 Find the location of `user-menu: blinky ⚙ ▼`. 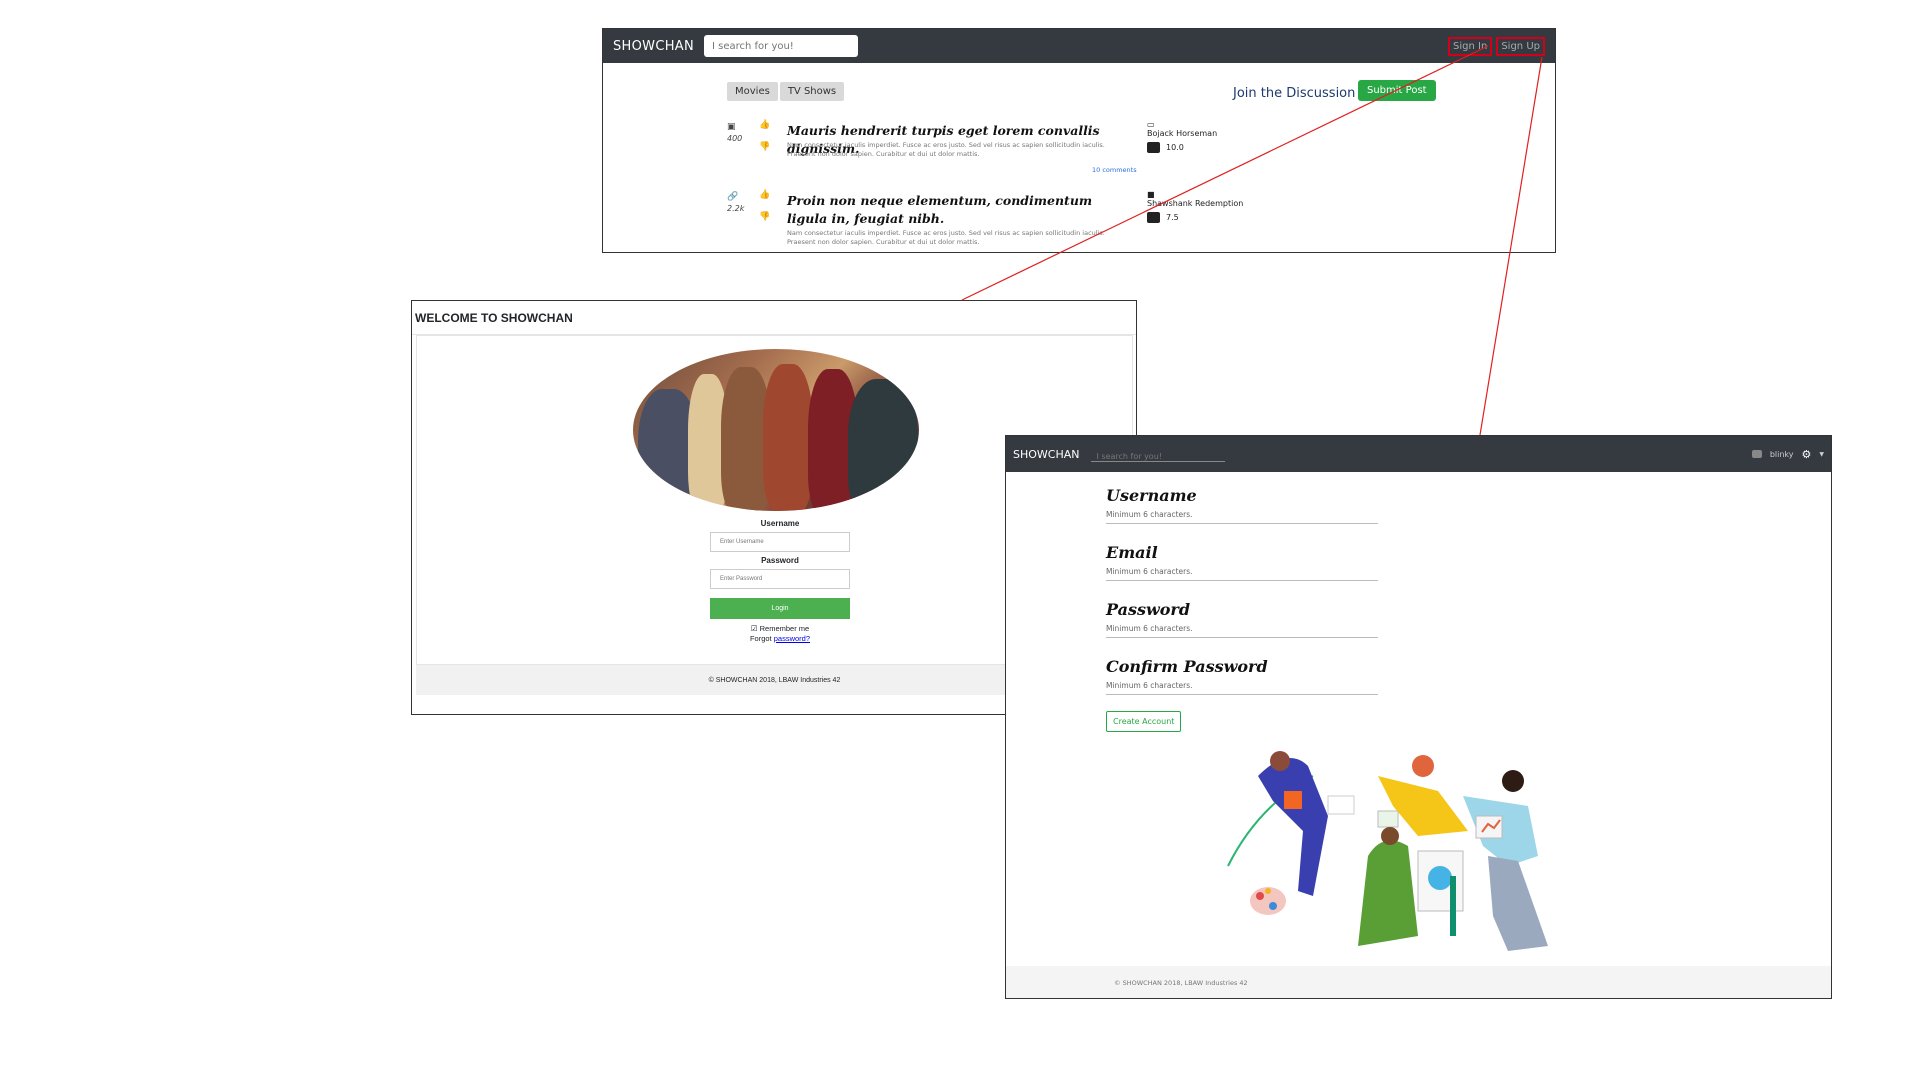

user-menu: blinky ⚙ ▼ is located at coordinates (1787, 454).